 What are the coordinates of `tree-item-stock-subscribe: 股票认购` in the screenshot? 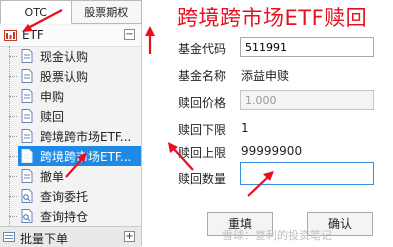 It's located at (75, 76).